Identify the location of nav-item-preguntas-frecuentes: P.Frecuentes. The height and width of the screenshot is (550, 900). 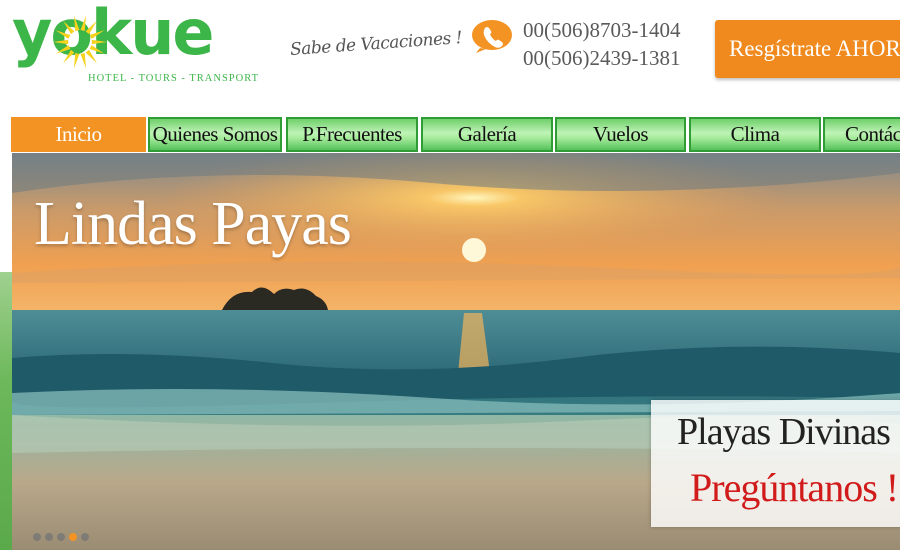
(352, 134).